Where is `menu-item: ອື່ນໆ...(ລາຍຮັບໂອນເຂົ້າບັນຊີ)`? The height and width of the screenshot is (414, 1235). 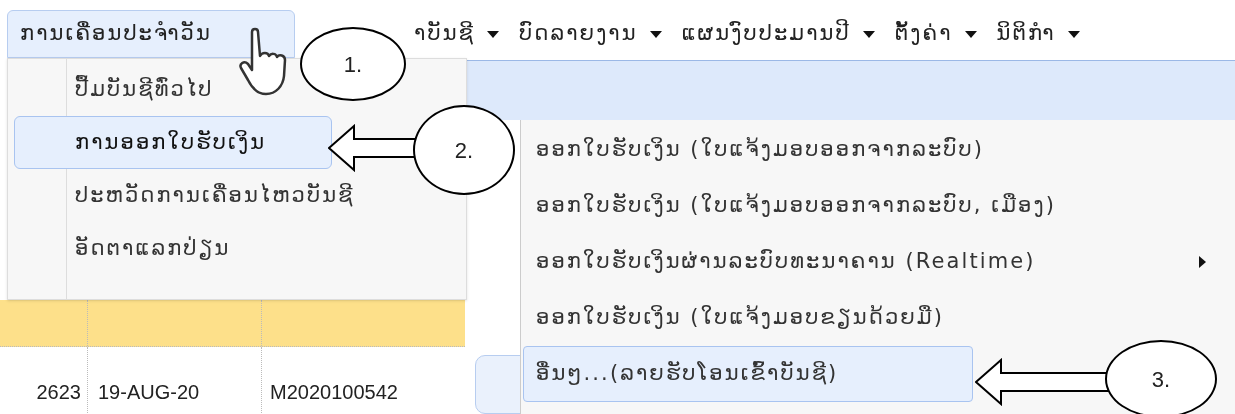
menu-item: ອື່ນໆ...(ລາຍຮັບໂອນເຂົ້າບັນຊີ) is located at coordinates (748, 374).